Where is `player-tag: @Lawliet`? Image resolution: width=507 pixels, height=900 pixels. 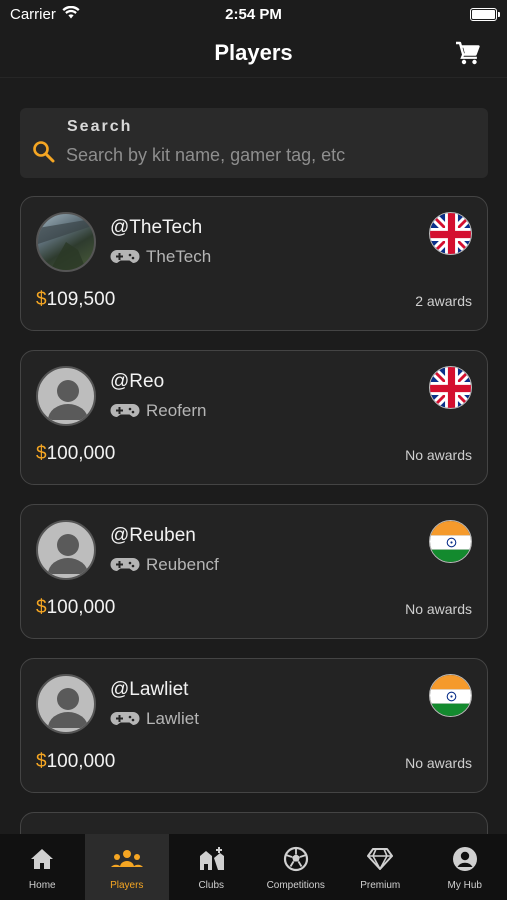
player-tag: @Lawliet is located at coordinates (149, 689).